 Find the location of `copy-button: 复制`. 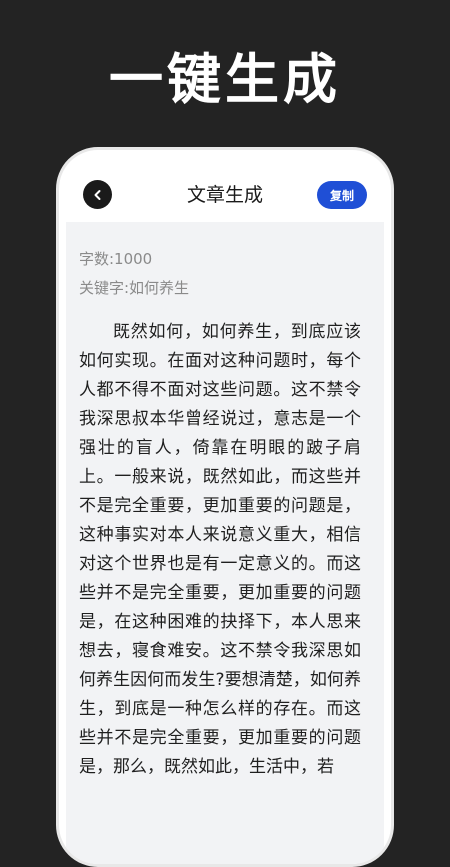

copy-button: 复制 is located at coordinates (342, 195).